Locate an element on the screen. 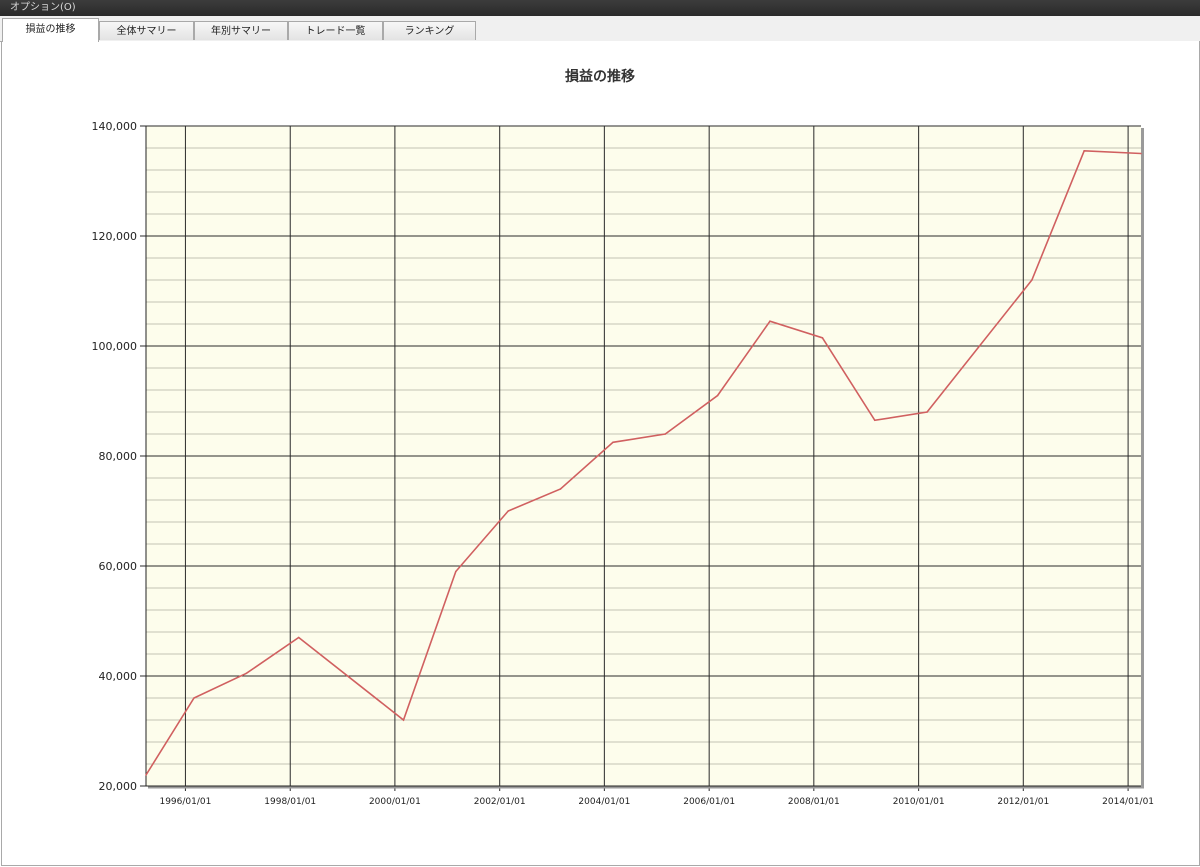  x-tick-label: 2006/01/01 is located at coordinates (709, 802).